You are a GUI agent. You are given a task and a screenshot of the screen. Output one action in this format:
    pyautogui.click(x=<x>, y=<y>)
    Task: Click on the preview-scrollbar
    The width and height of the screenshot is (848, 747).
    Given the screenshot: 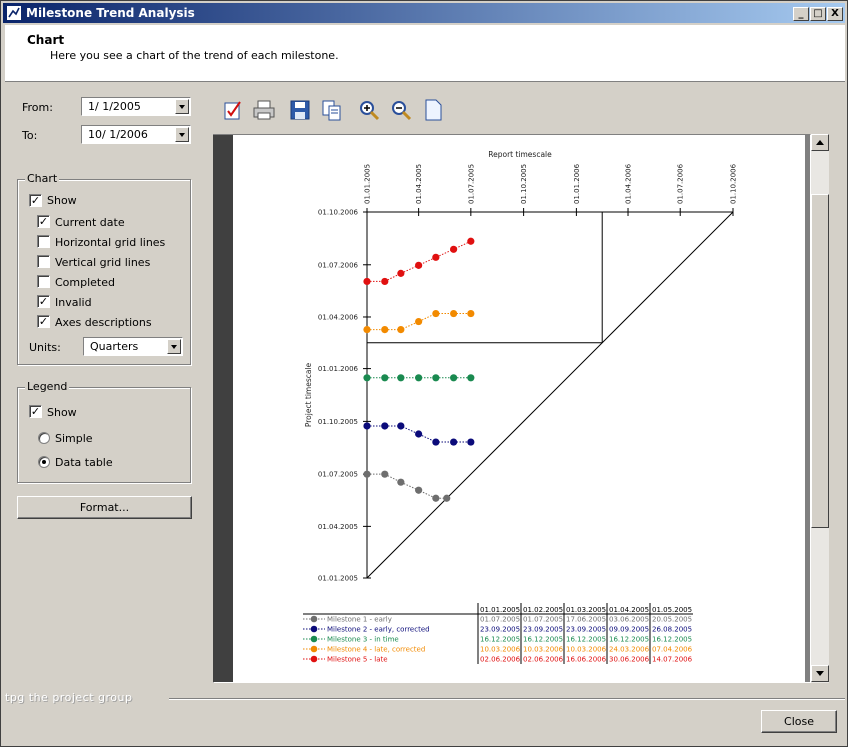 What is the action you would take?
    pyautogui.click(x=820, y=408)
    